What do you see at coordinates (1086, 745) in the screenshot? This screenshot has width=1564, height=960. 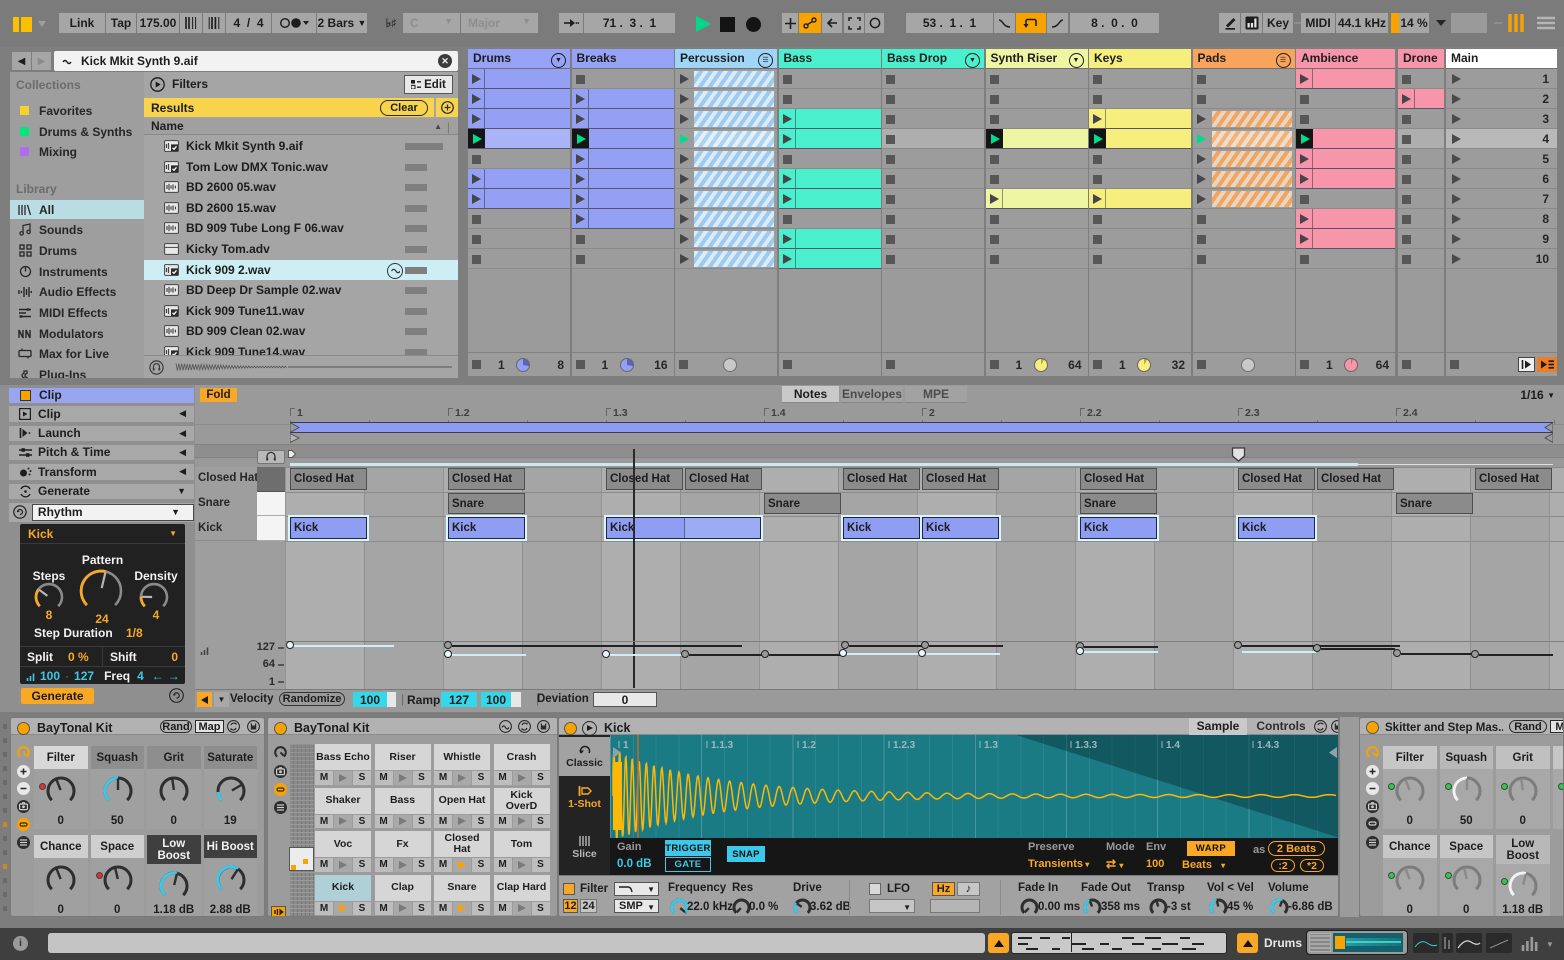 I see `svg-text: 1.3.3` at bounding box center [1086, 745].